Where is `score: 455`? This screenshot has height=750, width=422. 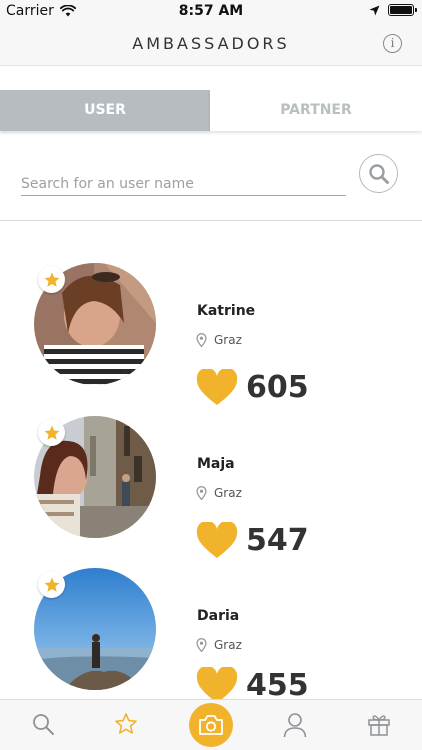
score: 455 is located at coordinates (277, 683).